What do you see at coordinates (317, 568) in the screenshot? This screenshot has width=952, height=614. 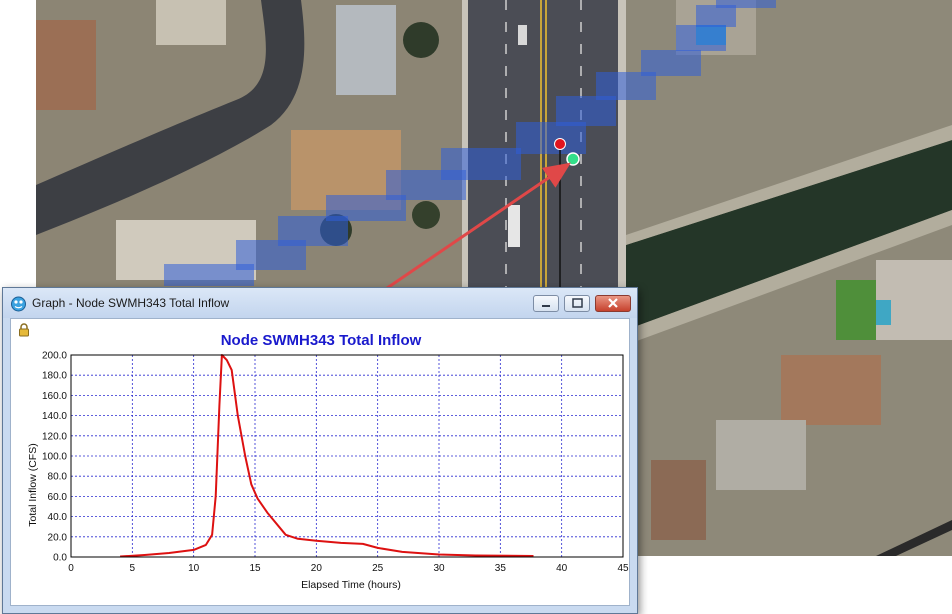 I see `x-tick-label: 20` at bounding box center [317, 568].